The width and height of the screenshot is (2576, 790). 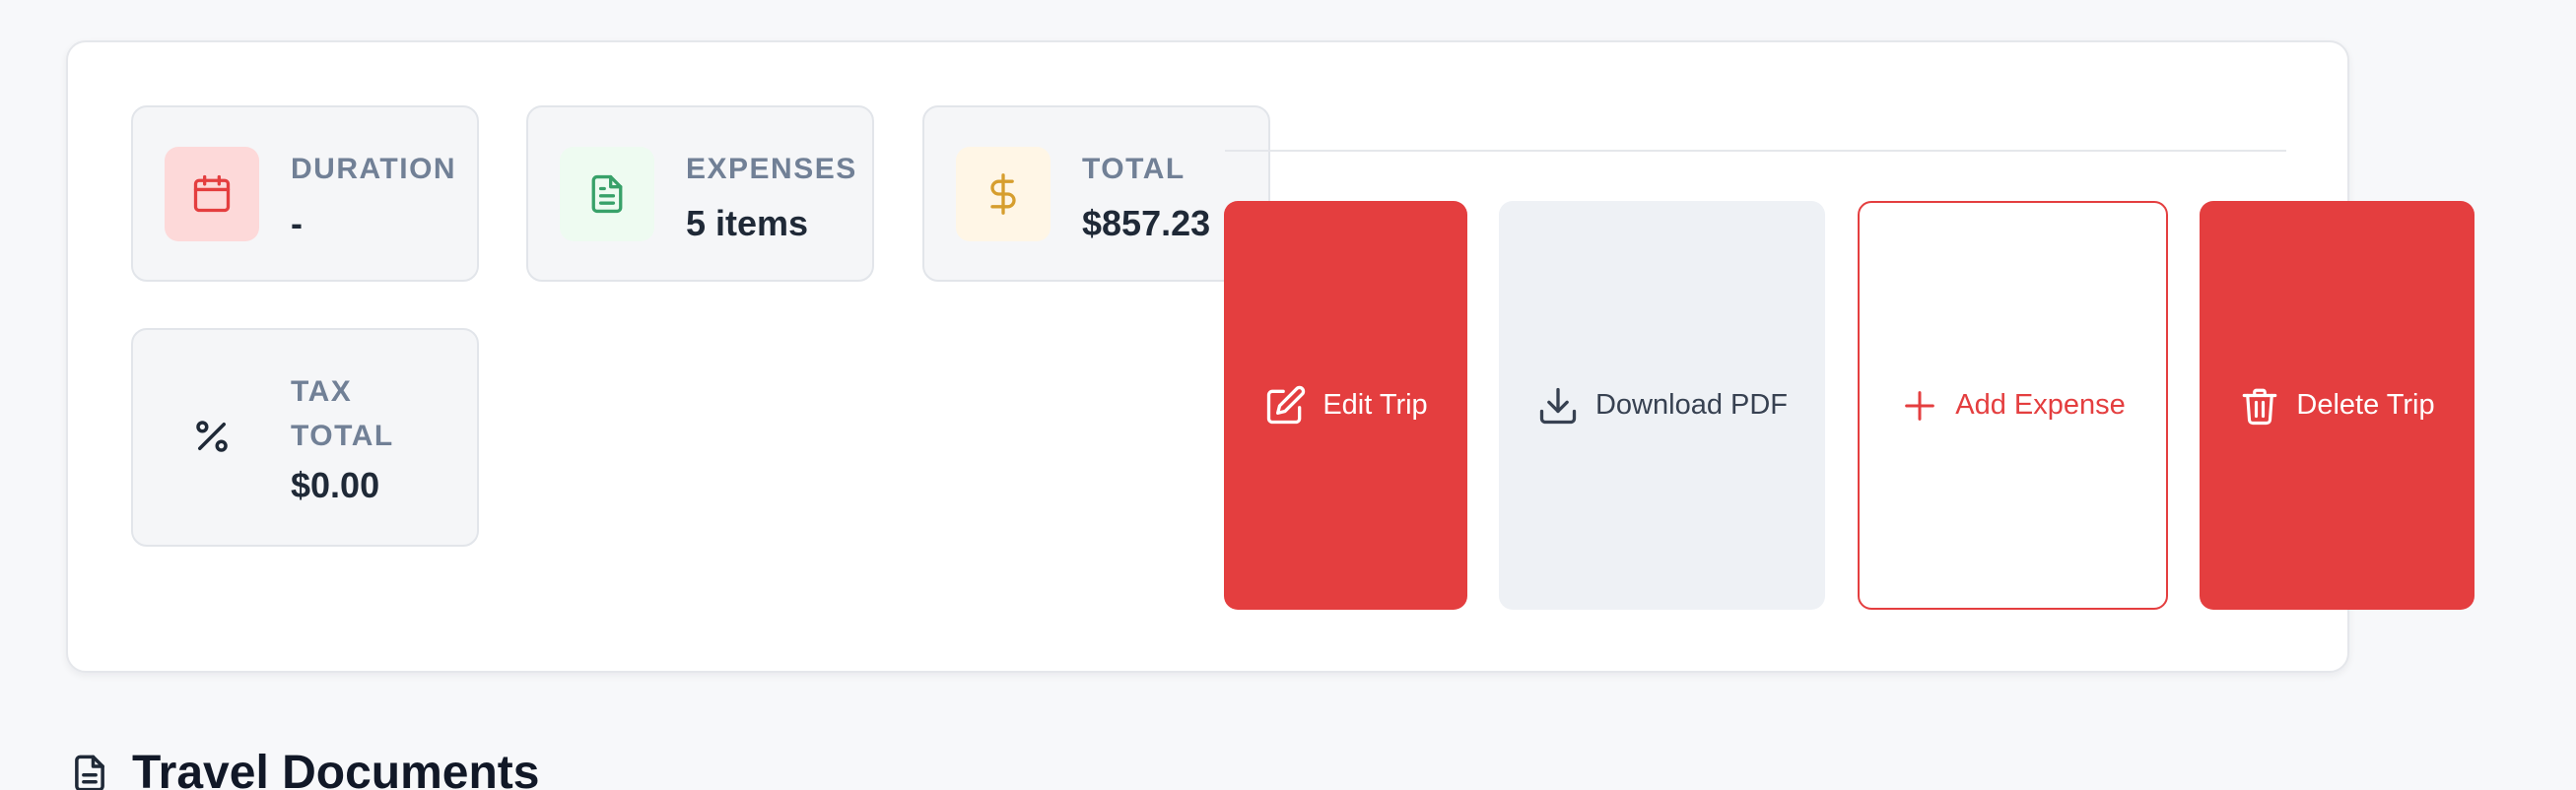 I want to click on stat-tax-total-label-line2: TOTAL, so click(x=342, y=436).